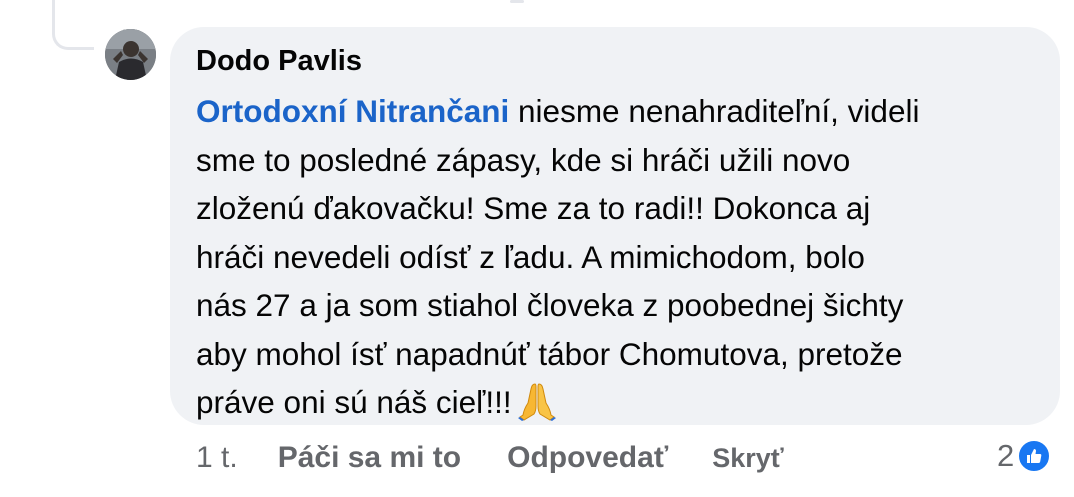 This screenshot has width=1074, height=497. I want to click on thread-connector-line, so click(73, 25).